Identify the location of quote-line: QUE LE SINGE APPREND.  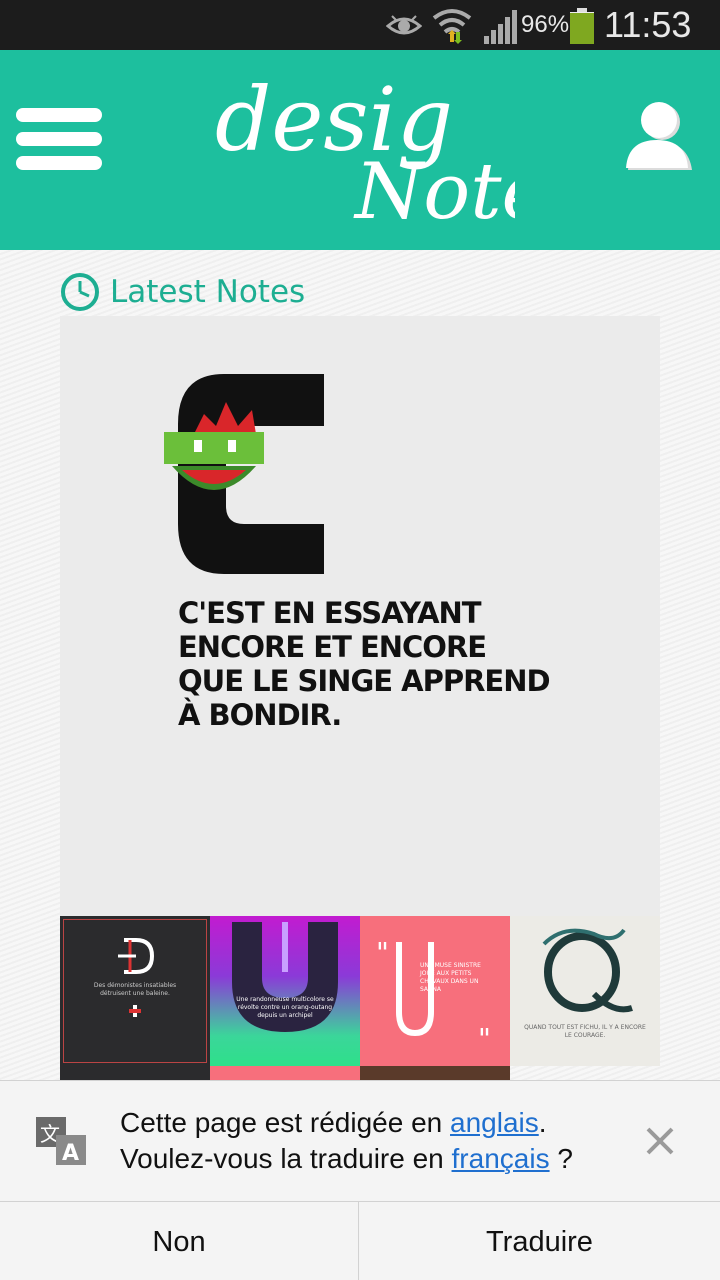
(364, 681).